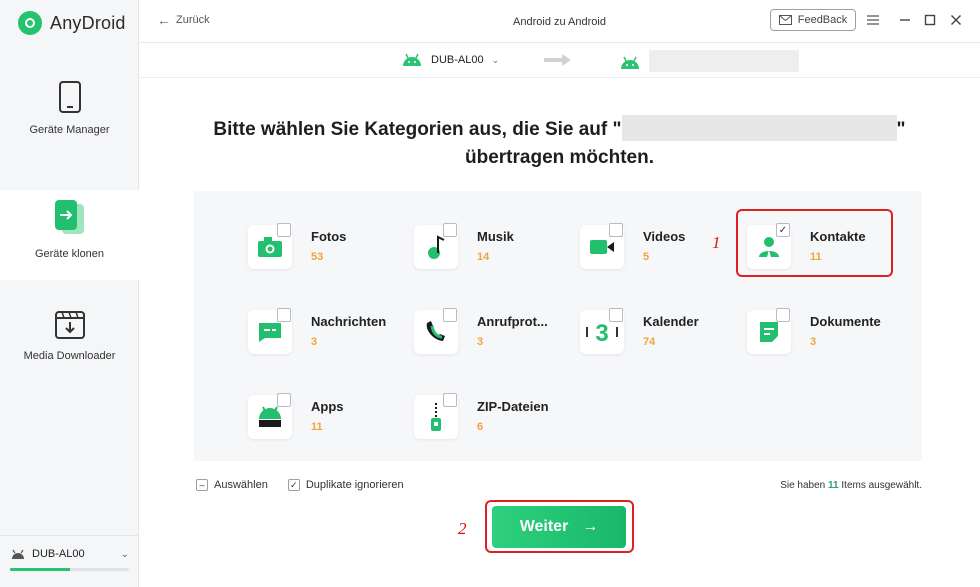 The width and height of the screenshot is (980, 587). I want to click on category-zip-dateien: ZIP-Dateien 6, so click(489, 424).